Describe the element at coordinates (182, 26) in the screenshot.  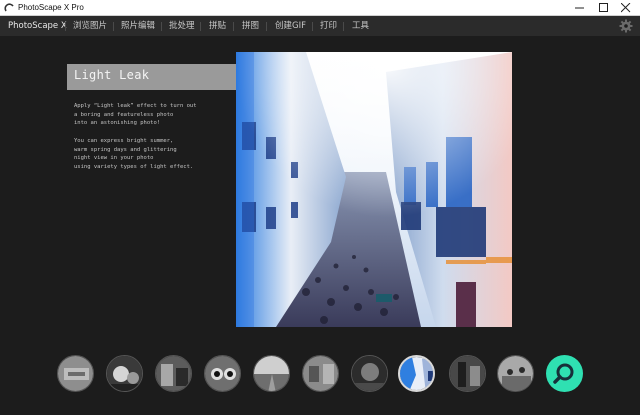
I see `menu-item-batch: 批处理` at that location.